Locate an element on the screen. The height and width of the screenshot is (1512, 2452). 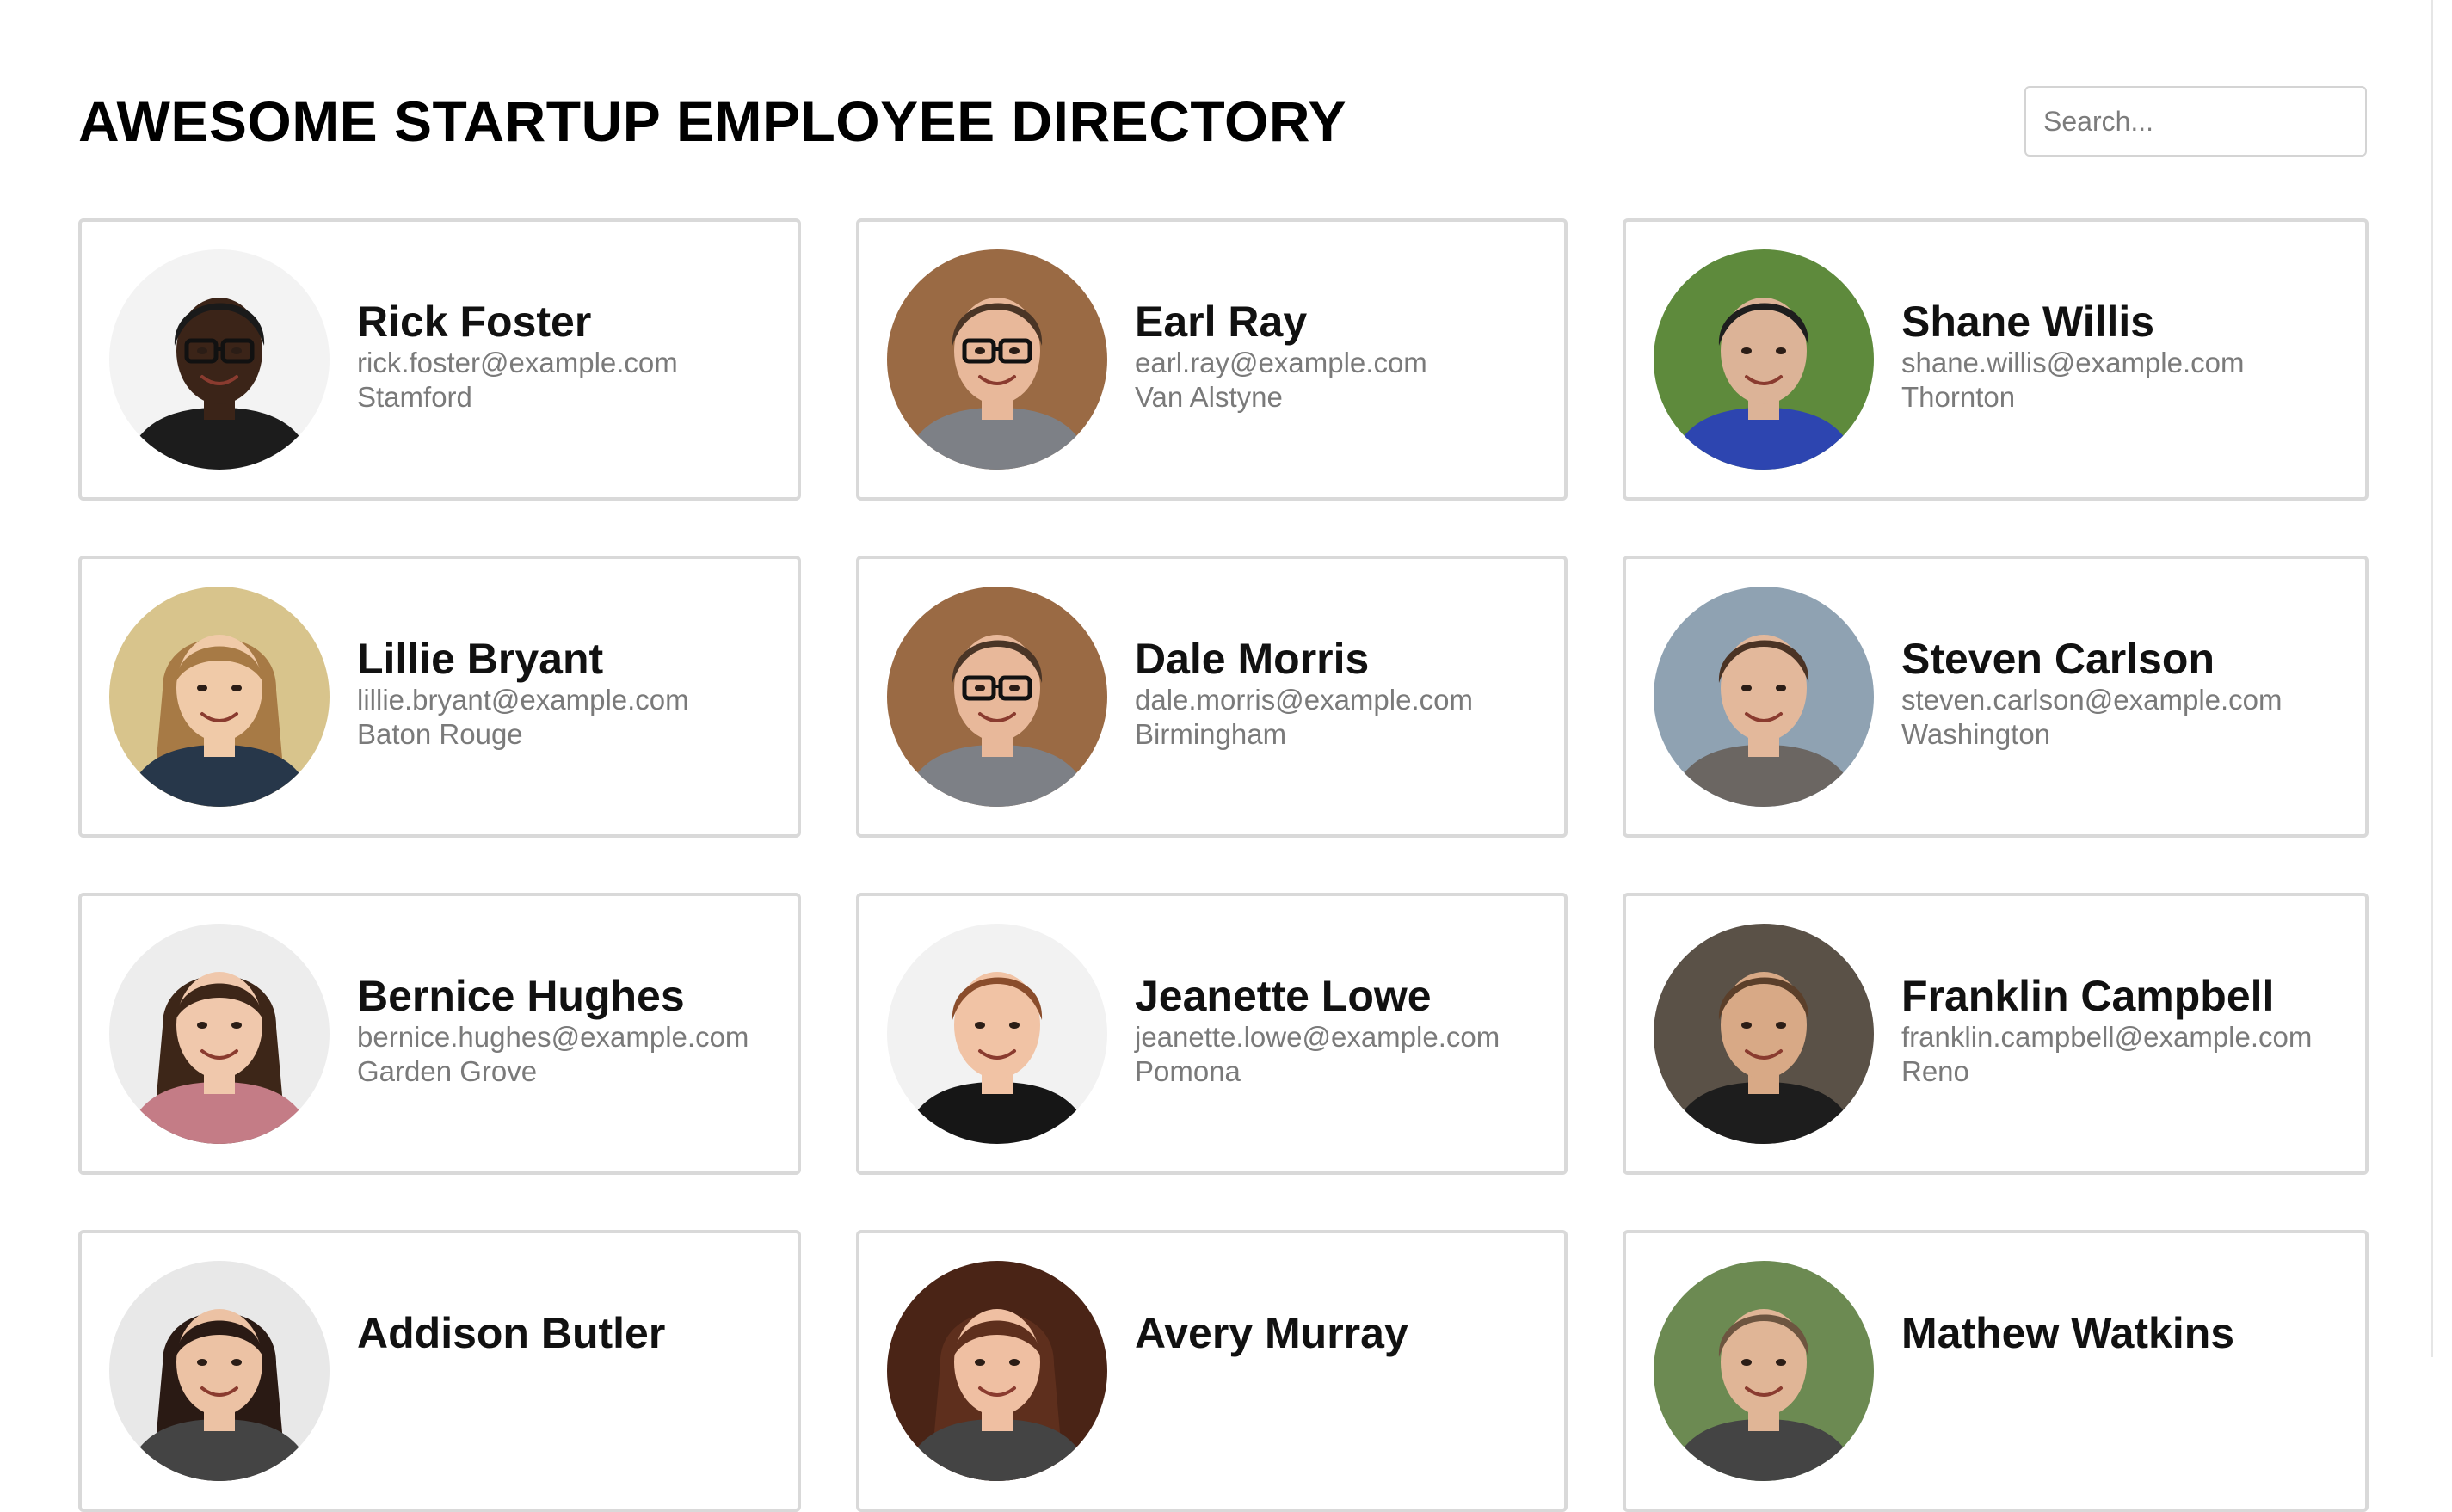
employee-name: Rick Foster is located at coordinates (474, 322).